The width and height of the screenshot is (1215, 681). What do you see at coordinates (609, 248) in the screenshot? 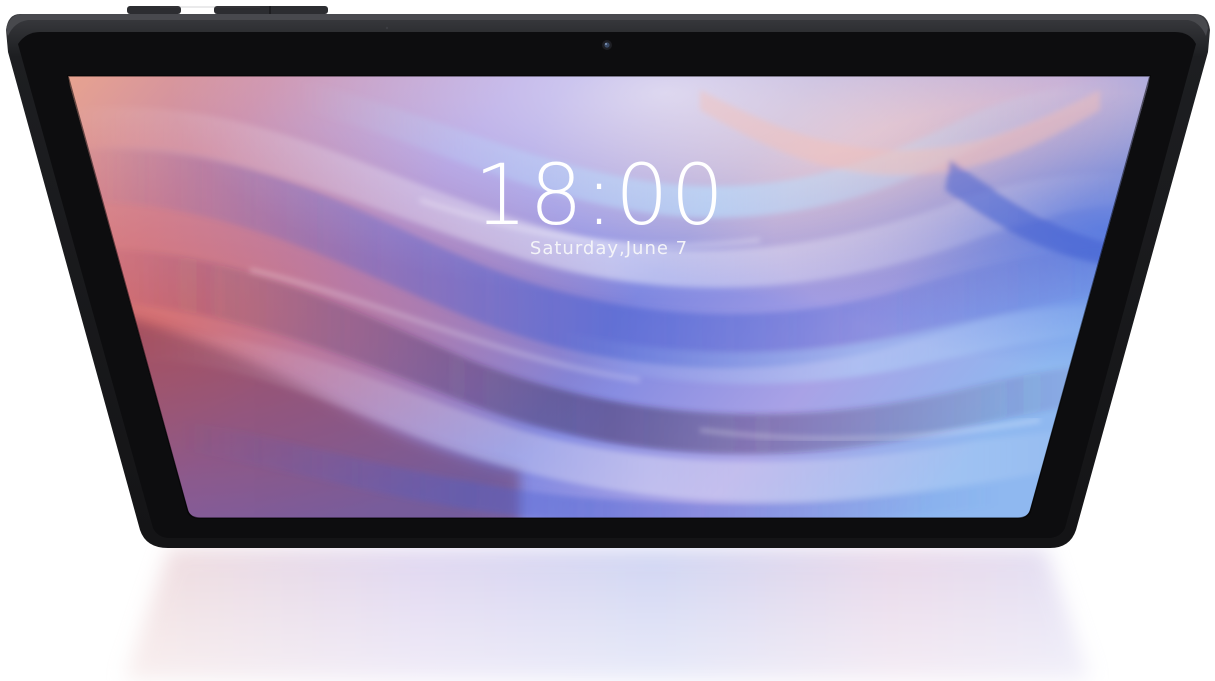
I see `lock-screen-date: Saturday,June 7` at bounding box center [609, 248].